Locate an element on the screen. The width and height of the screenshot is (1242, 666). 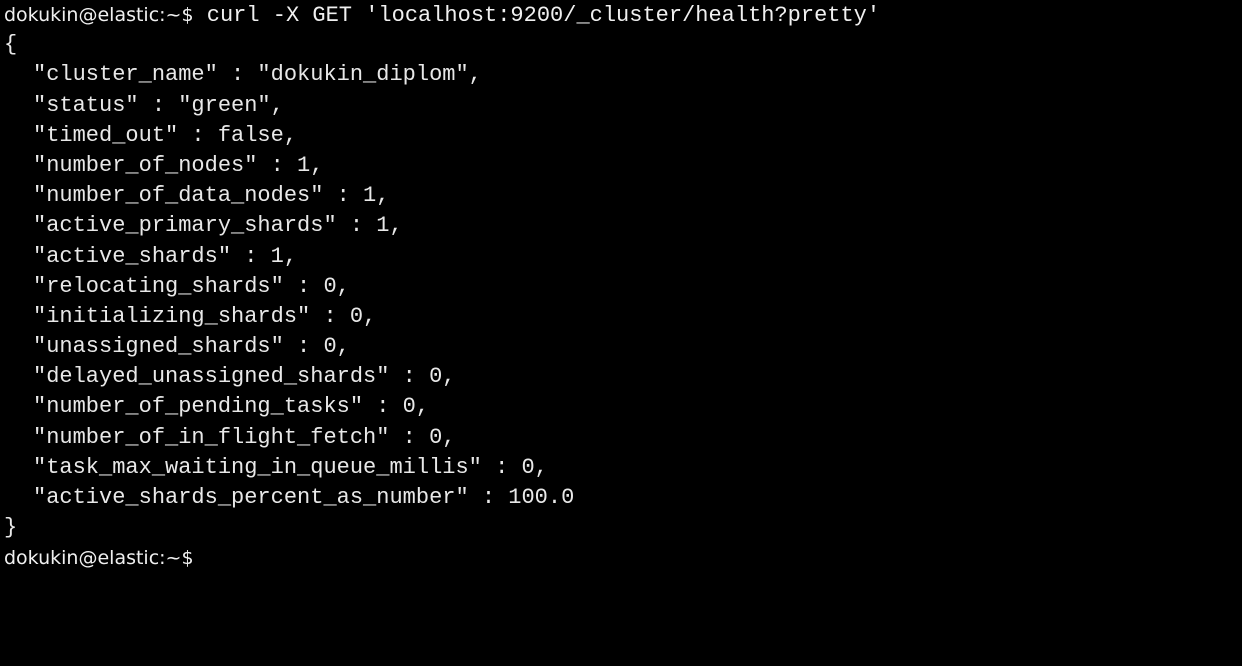
output-line-relocating-shards: "relocating_shards" : 0, is located at coordinates (191, 286).